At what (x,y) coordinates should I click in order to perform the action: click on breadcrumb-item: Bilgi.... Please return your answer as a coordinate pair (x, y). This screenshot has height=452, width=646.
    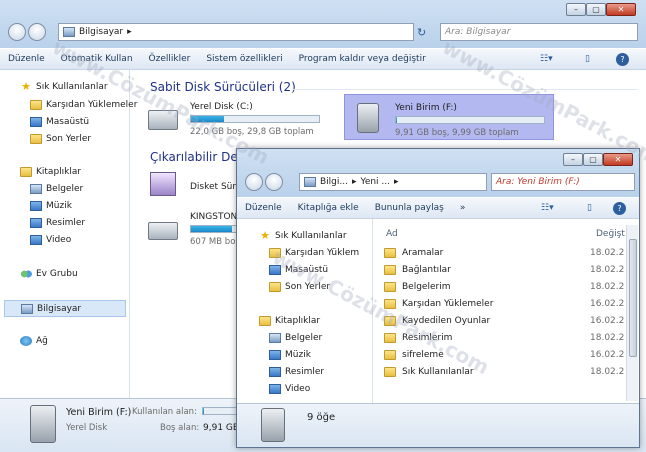
    Looking at the image, I should click on (334, 182).